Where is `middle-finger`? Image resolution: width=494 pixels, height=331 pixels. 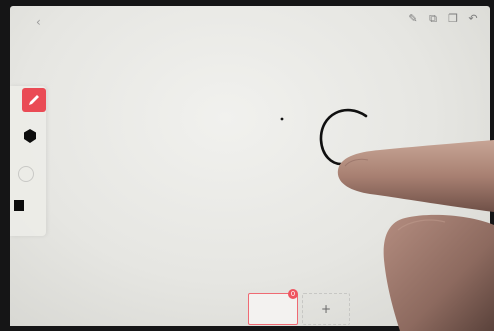 middle-finger is located at coordinates (438, 272).